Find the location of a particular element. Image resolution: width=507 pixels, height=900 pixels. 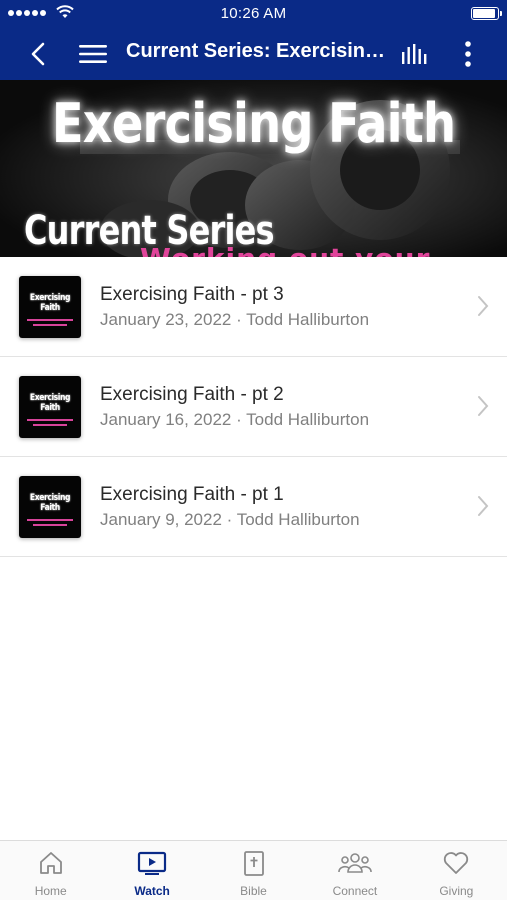

episode-meta: January 23, 2022 · Todd Halliburton is located at coordinates (235, 319).